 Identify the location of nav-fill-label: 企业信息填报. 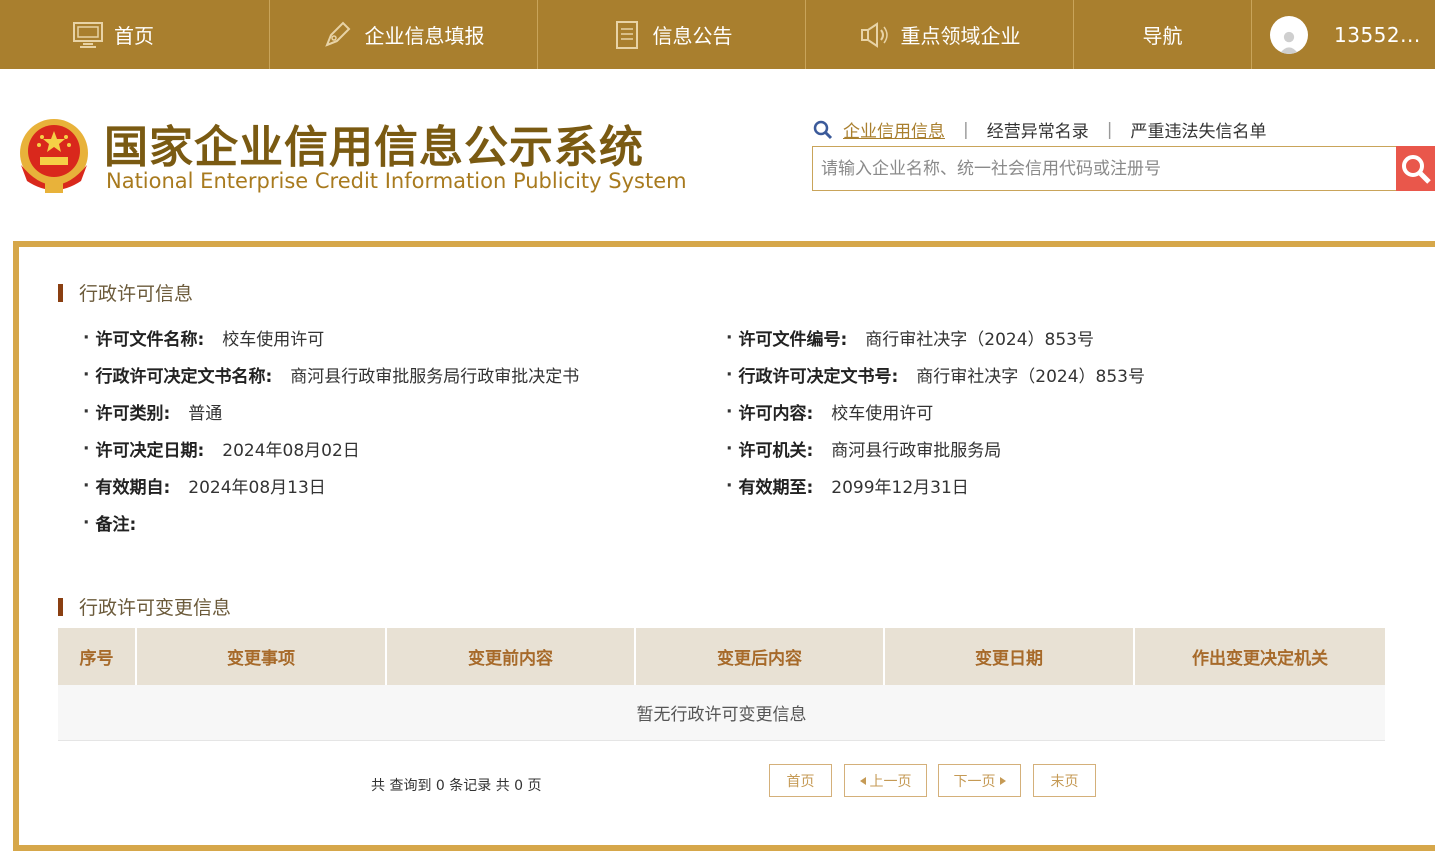
(424, 36).